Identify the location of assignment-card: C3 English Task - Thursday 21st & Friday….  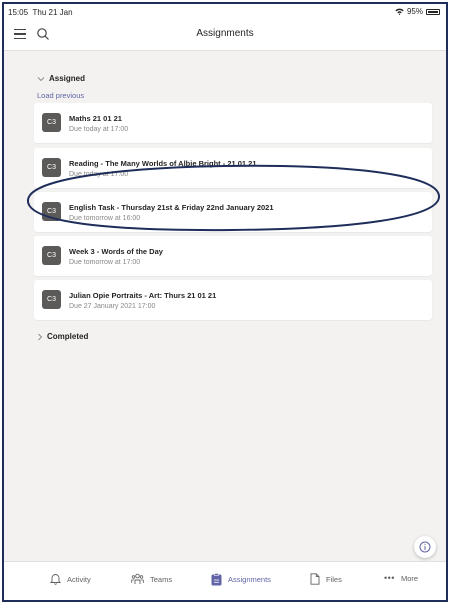
(233, 212).